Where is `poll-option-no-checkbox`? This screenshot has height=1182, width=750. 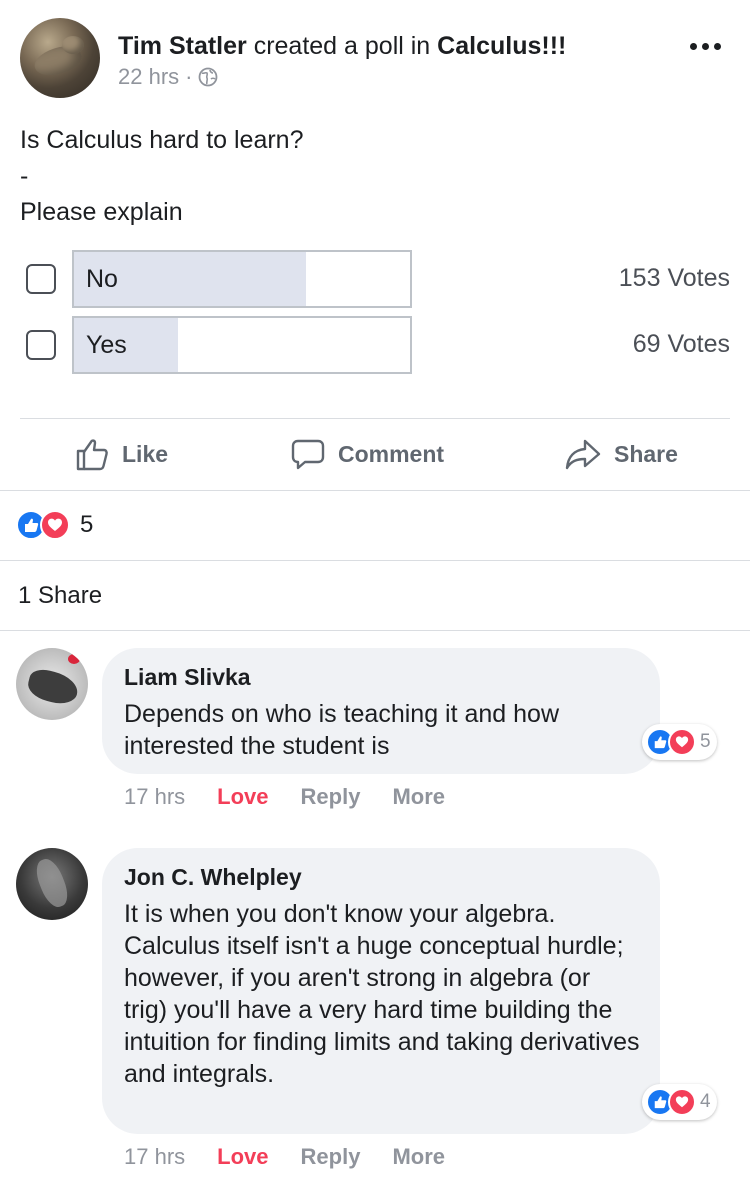
poll-option-no-checkbox is located at coordinates (41, 279).